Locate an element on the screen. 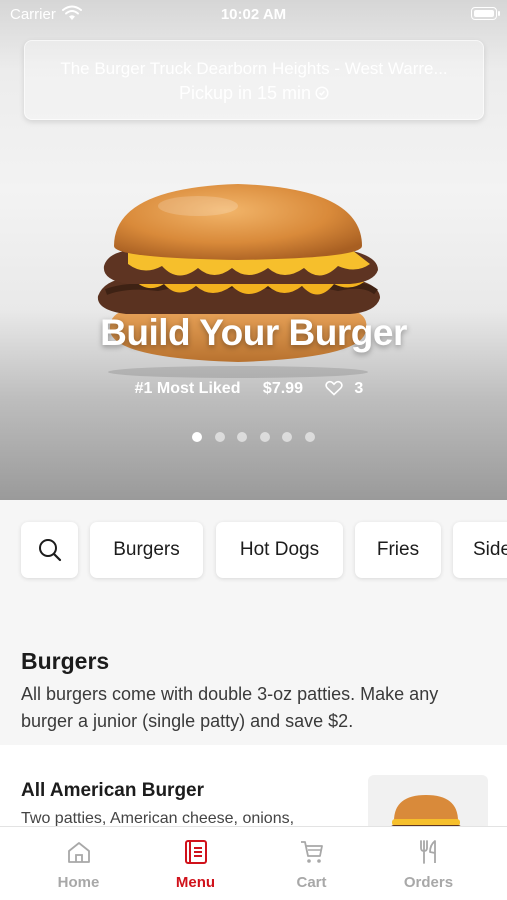 The height and width of the screenshot is (900, 507). tab-home: Home is located at coordinates (78, 863).